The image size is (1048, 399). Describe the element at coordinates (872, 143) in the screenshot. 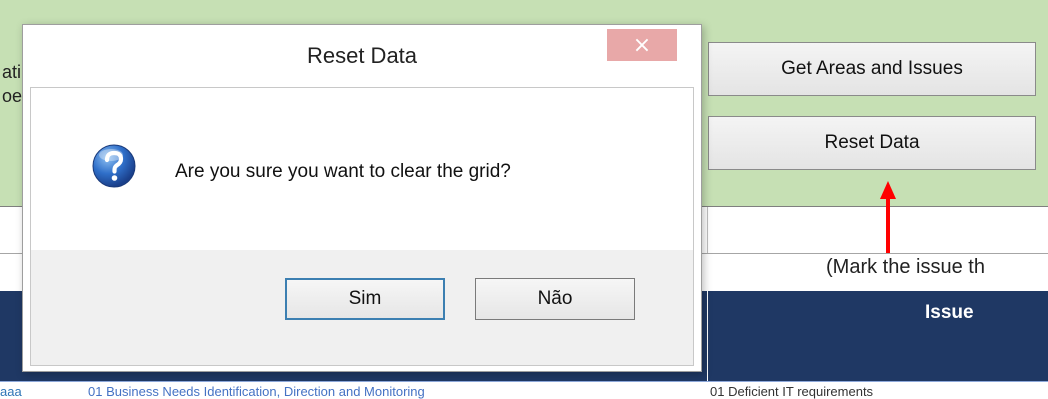

I see `reset-data-button: Reset Data` at that location.